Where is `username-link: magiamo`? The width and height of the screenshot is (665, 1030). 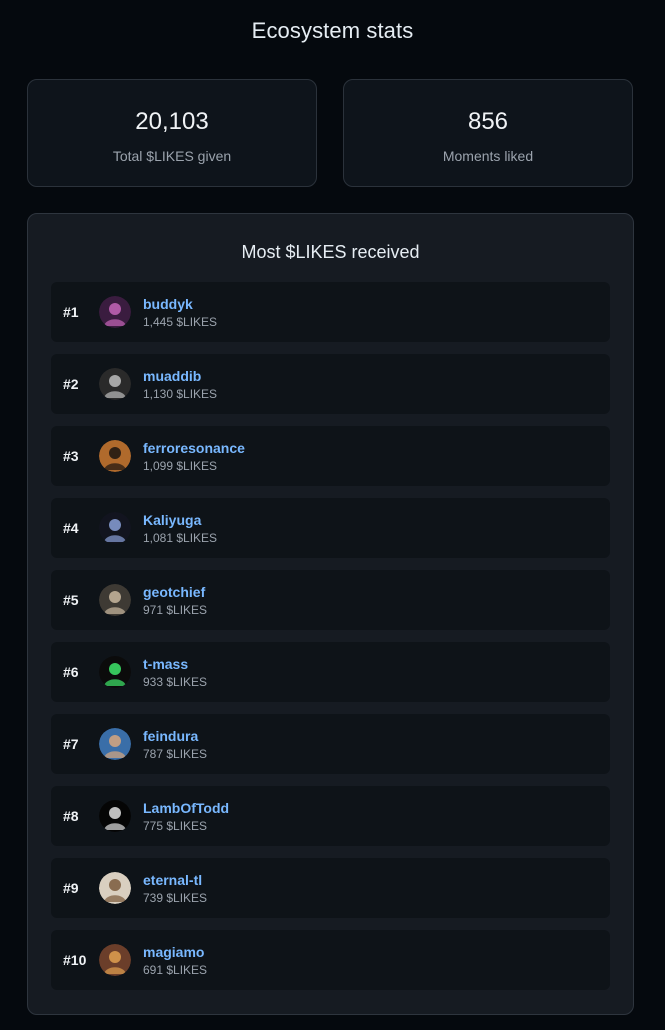
username-link: magiamo is located at coordinates (173, 952).